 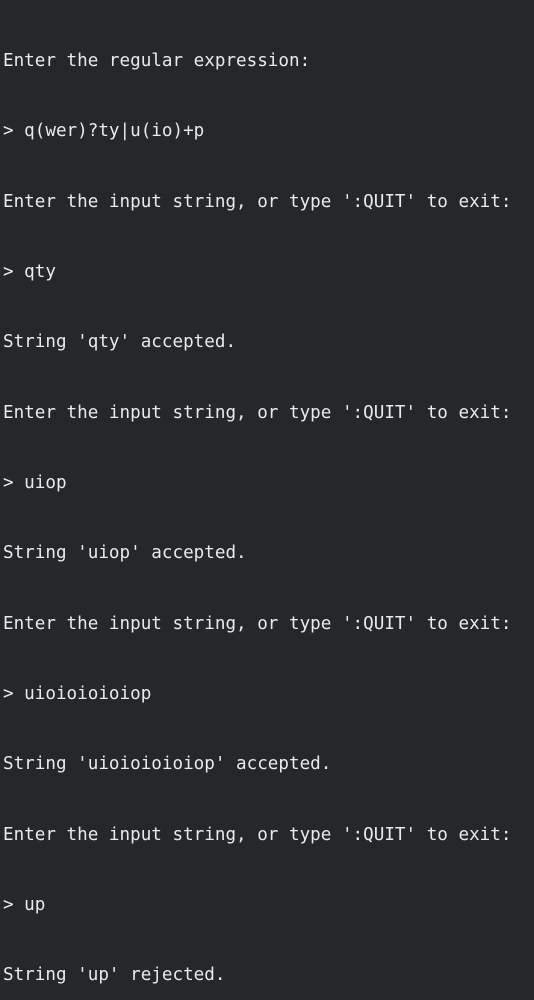 I want to click on terminal-line: > uioioioioiop, so click(x=77, y=694).